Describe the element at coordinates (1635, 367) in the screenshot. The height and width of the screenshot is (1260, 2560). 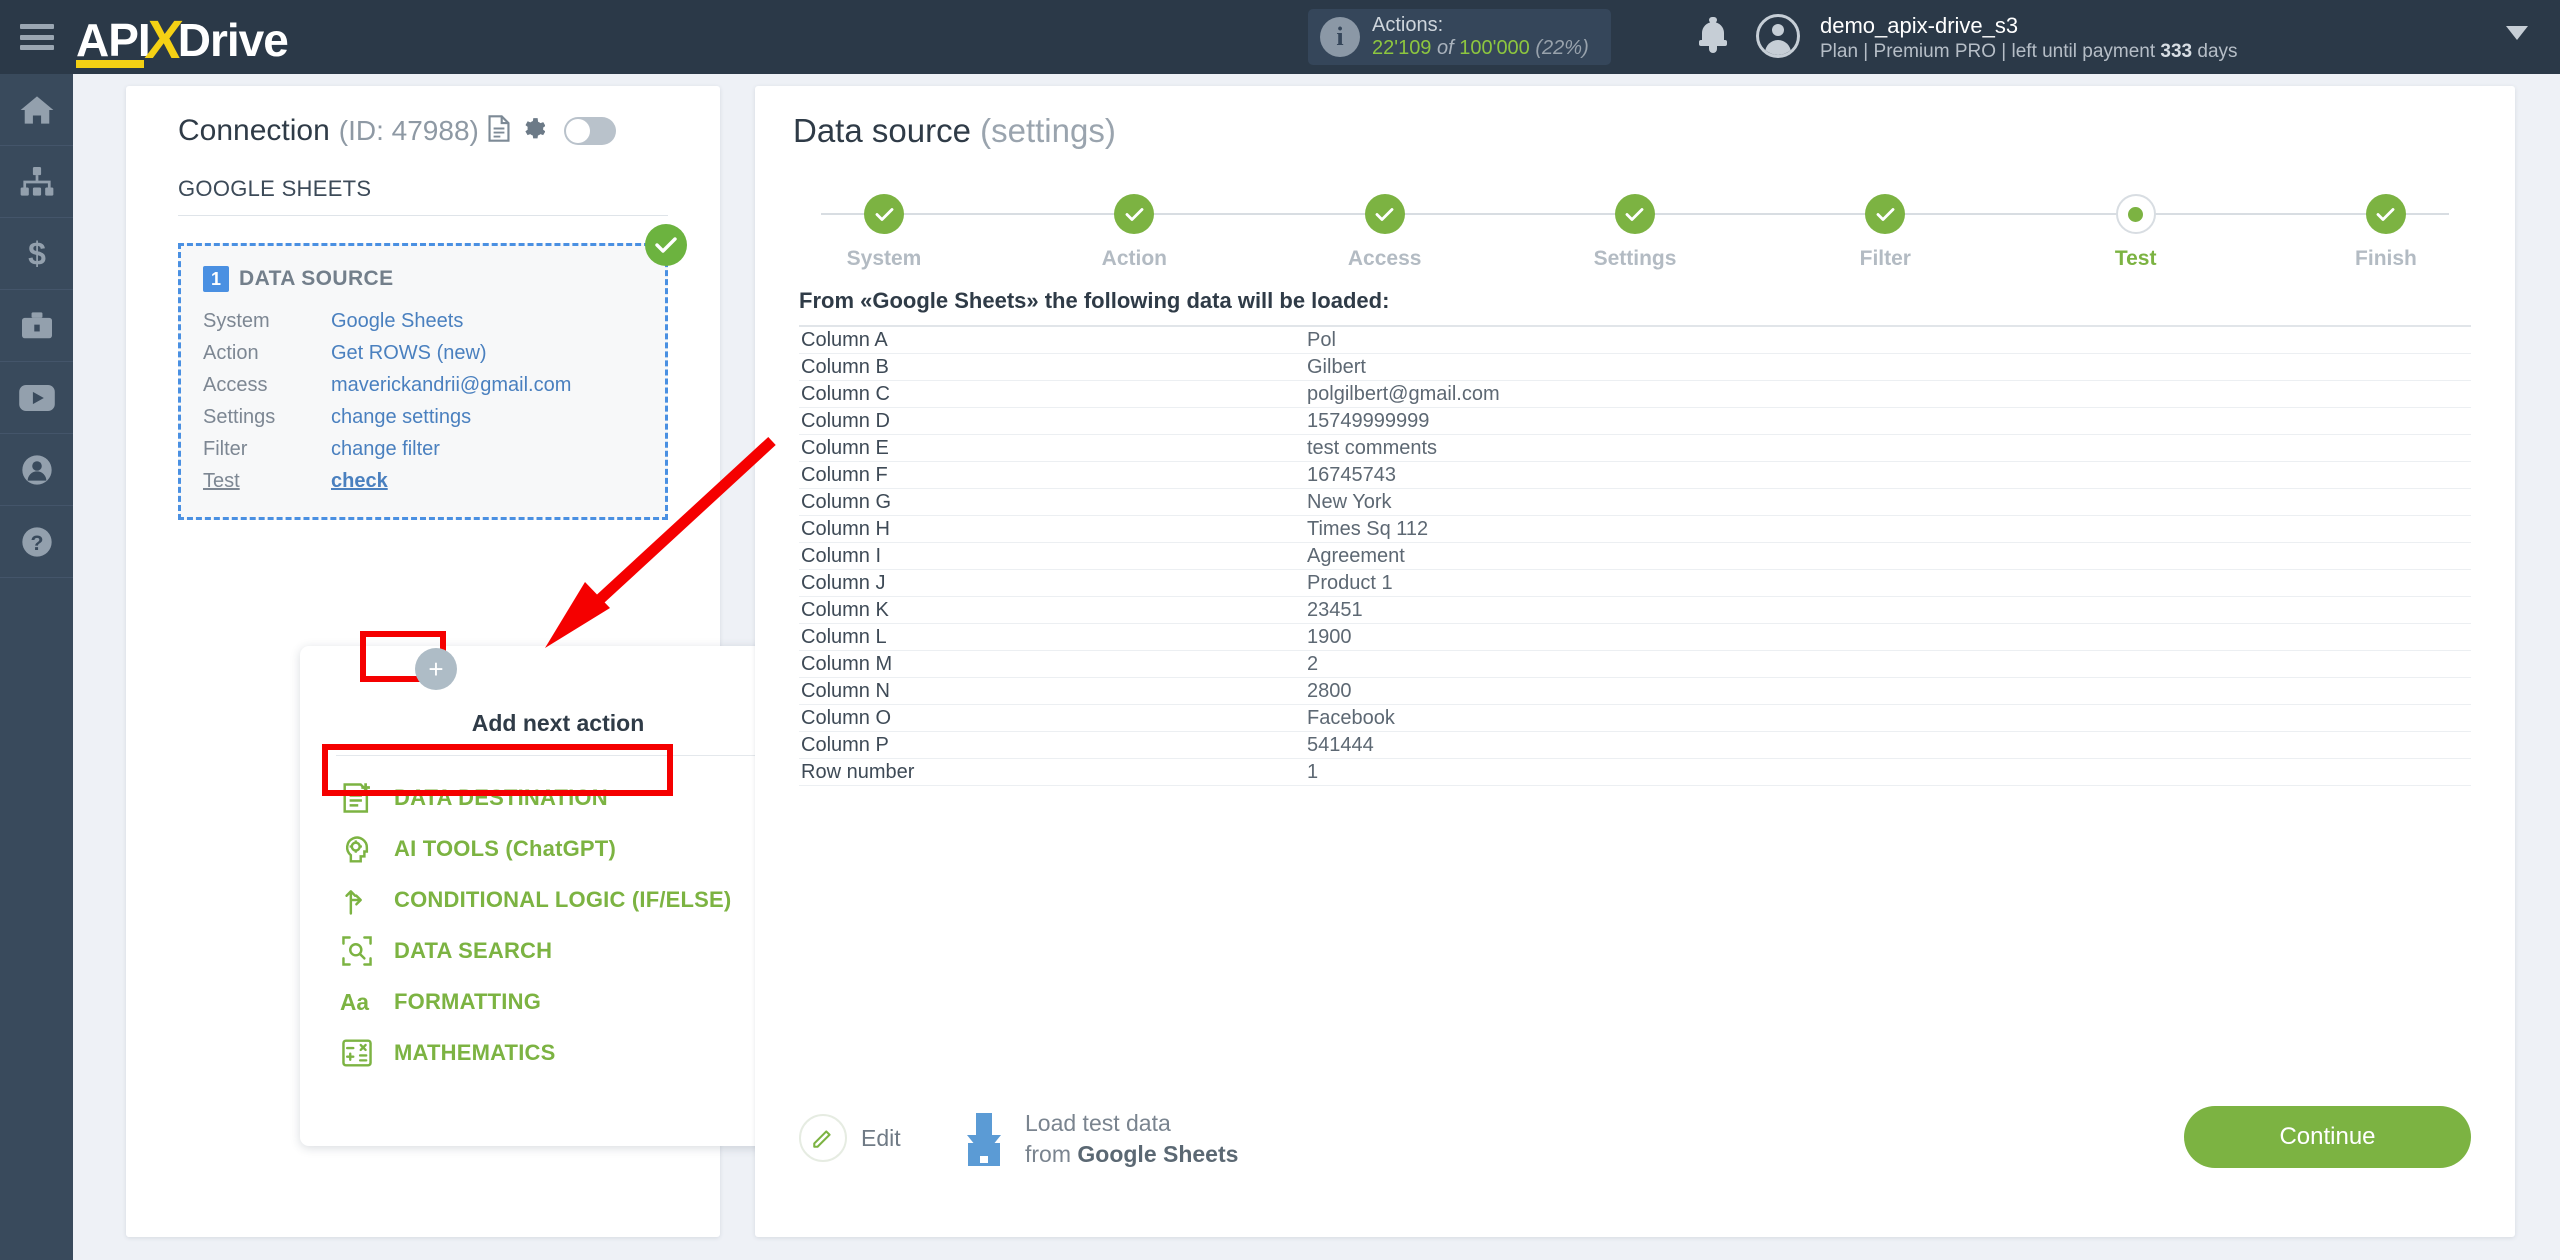
I see `table-row: Column B Gilbert` at that location.